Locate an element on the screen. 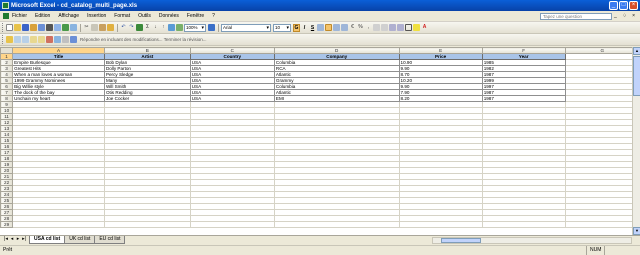 The height and width of the screenshot is (255, 640). menu-donnees: Données is located at coordinates (169, 16).